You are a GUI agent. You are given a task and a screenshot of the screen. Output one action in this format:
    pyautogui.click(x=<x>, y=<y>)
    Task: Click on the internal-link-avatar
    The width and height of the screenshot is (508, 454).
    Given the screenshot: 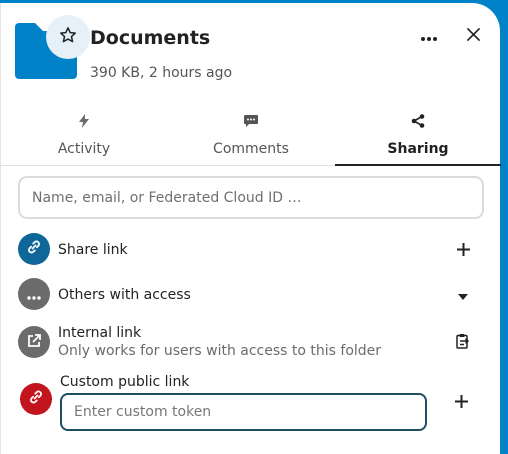 What is the action you would take?
    pyautogui.click(x=34, y=342)
    